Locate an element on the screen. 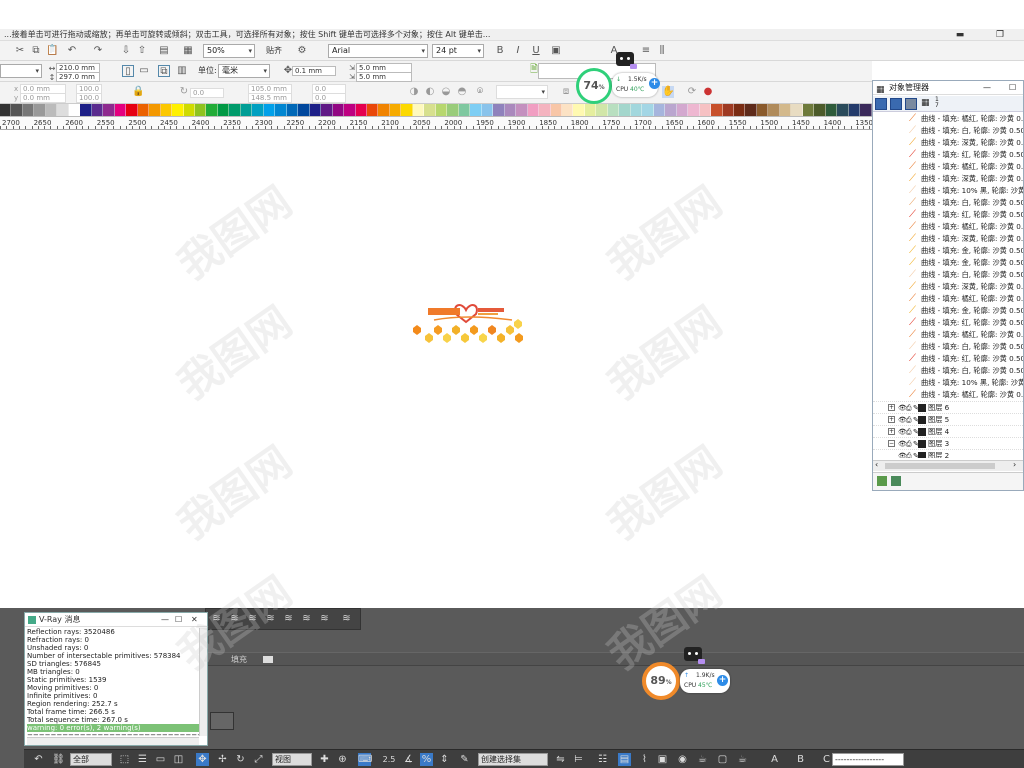 The width and height of the screenshot is (1024, 768). layer-row: + 👁 ⎙ ✎ 图层 6 is located at coordinates (948, 407).